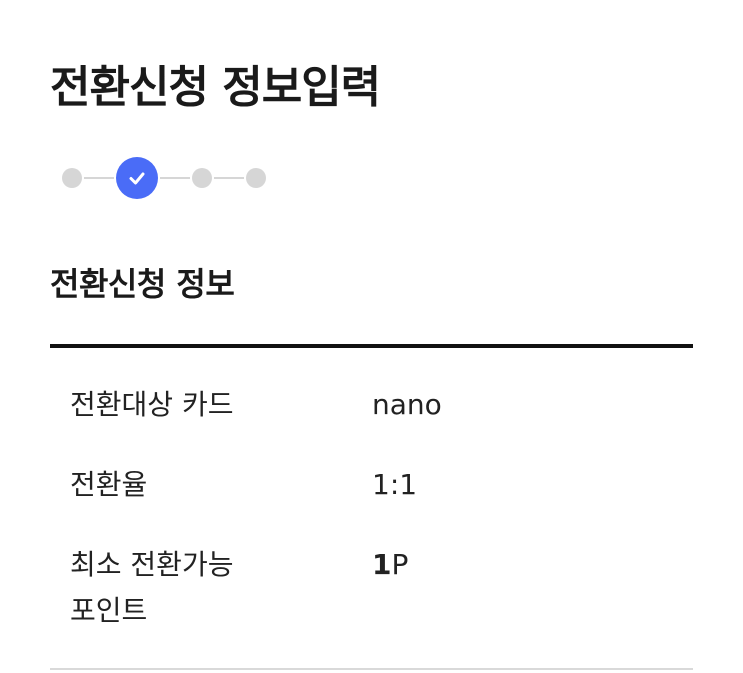 This screenshot has height=673, width=743. Describe the element at coordinates (152, 404) in the screenshot. I see `target-card-label-text: 전환대상 카드` at that location.